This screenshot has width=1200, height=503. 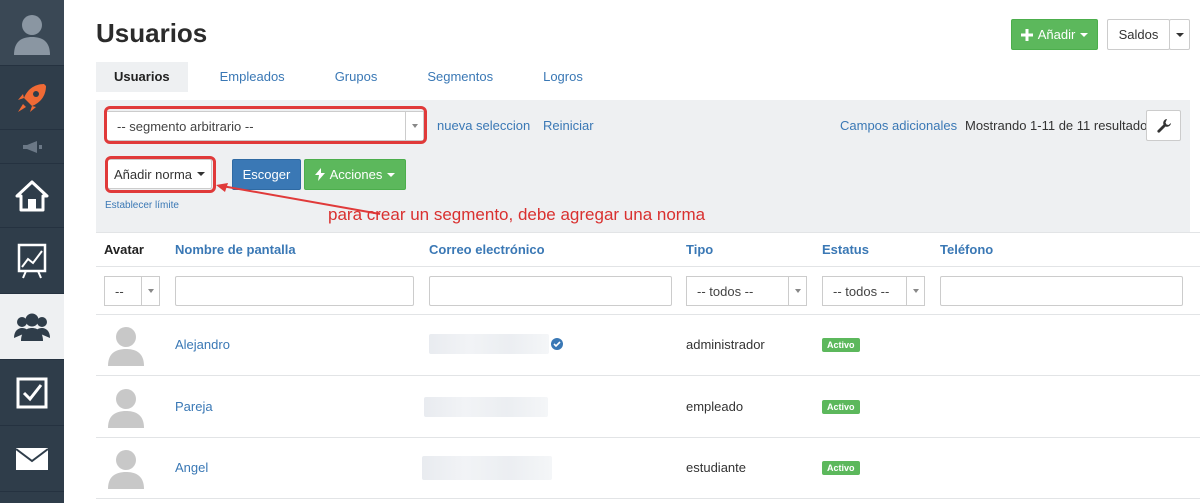 What do you see at coordinates (568, 125) in the screenshot?
I see `reset-link: Reiniciar` at bounding box center [568, 125].